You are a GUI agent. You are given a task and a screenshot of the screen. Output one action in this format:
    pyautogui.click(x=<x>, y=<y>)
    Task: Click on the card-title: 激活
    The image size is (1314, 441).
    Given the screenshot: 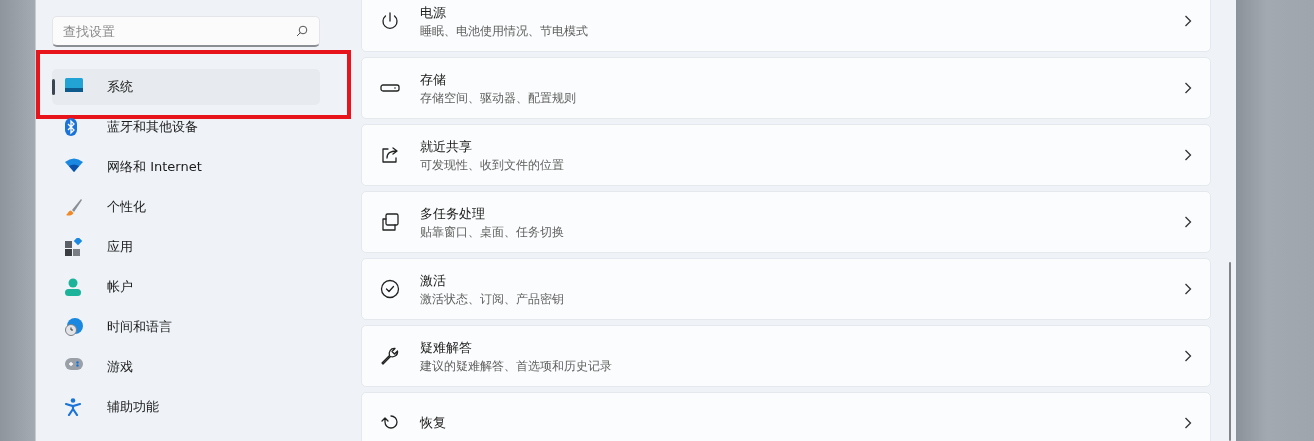 What is the action you would take?
    pyautogui.click(x=433, y=280)
    